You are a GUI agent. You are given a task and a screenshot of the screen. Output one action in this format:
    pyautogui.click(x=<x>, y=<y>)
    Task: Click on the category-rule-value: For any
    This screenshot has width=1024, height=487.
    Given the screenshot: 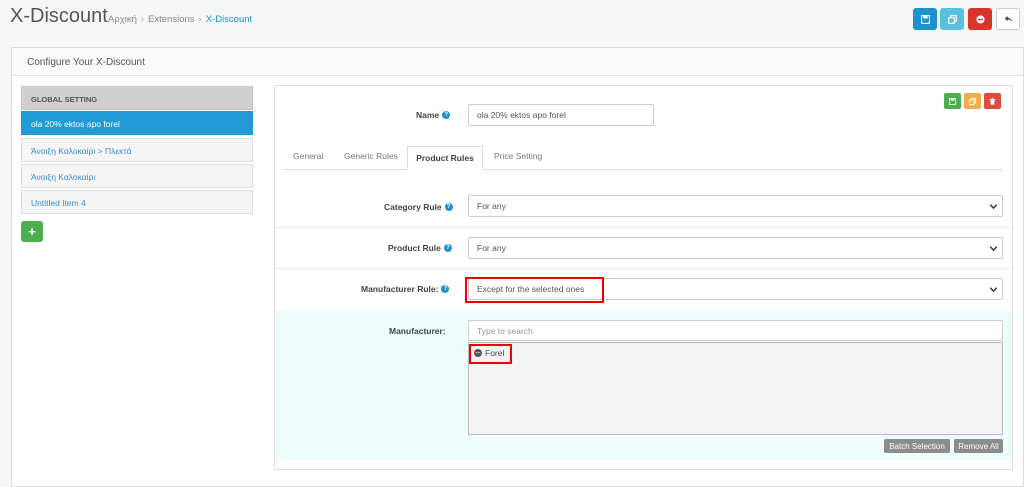 What is the action you would take?
    pyautogui.click(x=491, y=206)
    